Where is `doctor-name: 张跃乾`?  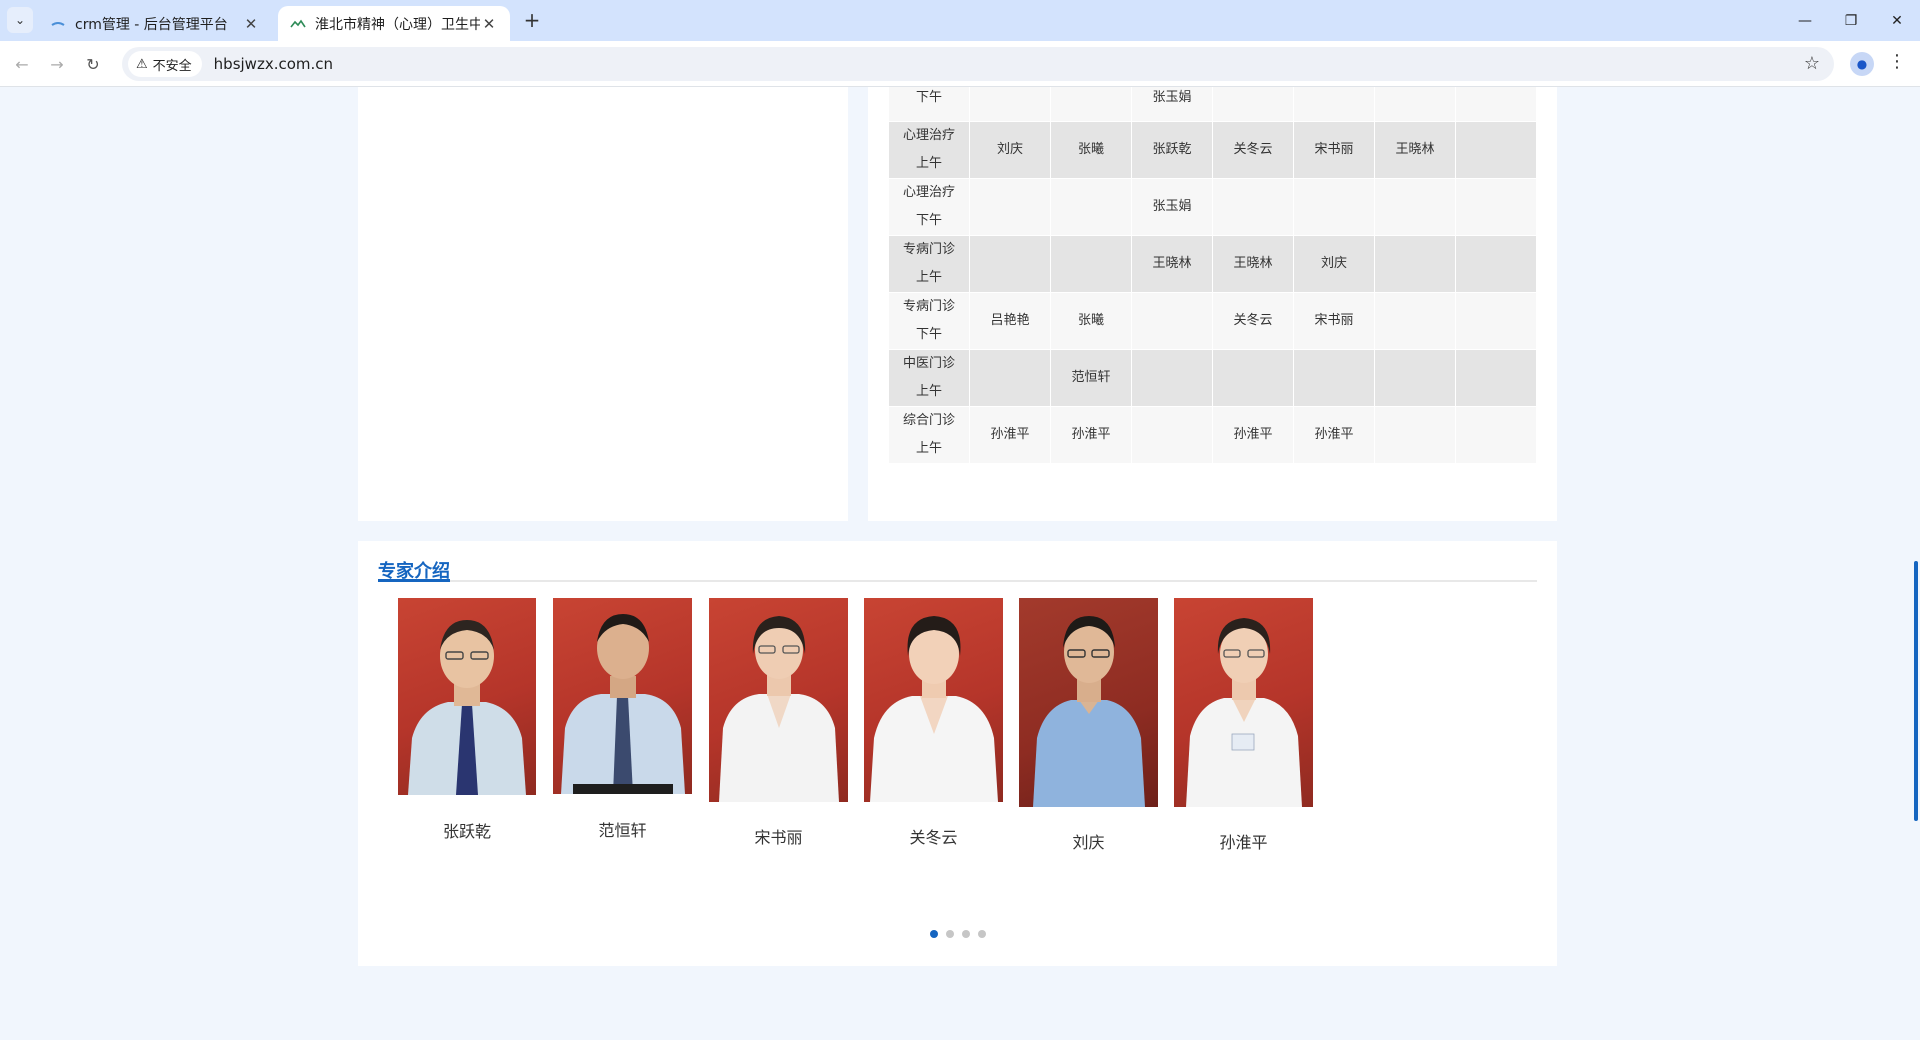 doctor-name: 张跃乾 is located at coordinates (467, 830).